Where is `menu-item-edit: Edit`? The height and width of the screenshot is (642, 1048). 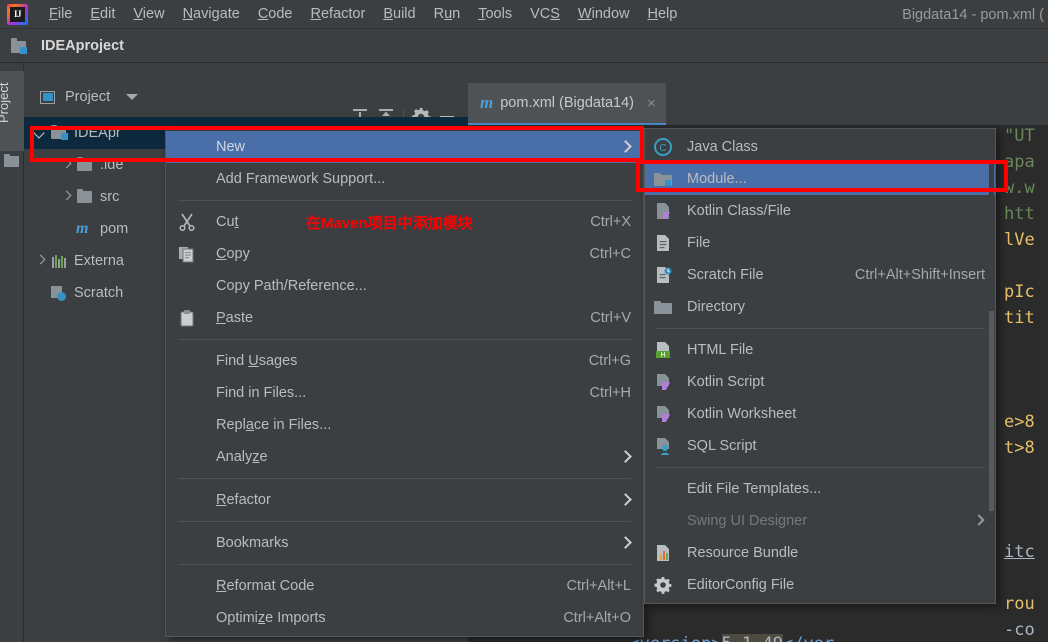
menu-item-edit: Edit is located at coordinates (102, 14).